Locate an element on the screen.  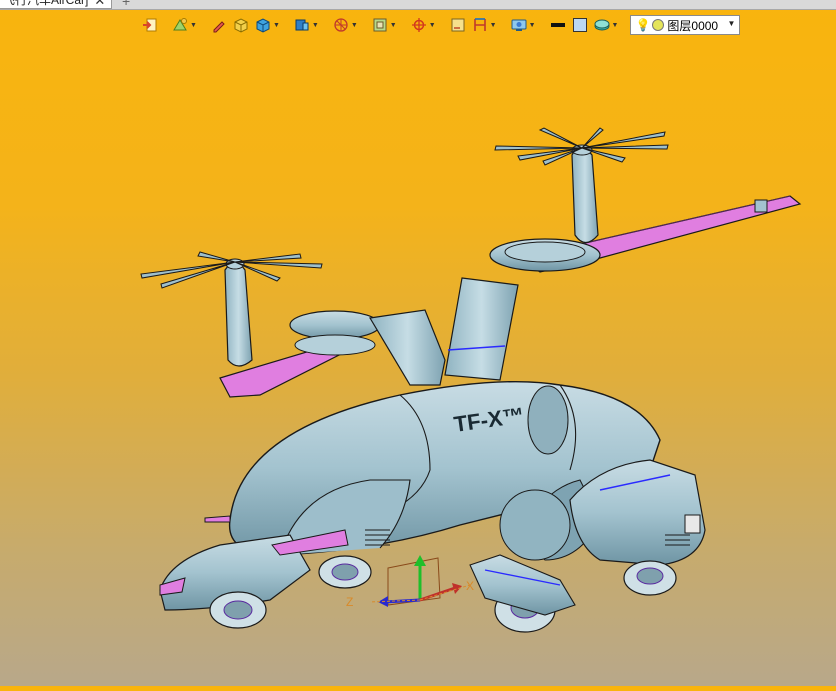
drawing-sheet-icon is located at coordinates (458, 25).